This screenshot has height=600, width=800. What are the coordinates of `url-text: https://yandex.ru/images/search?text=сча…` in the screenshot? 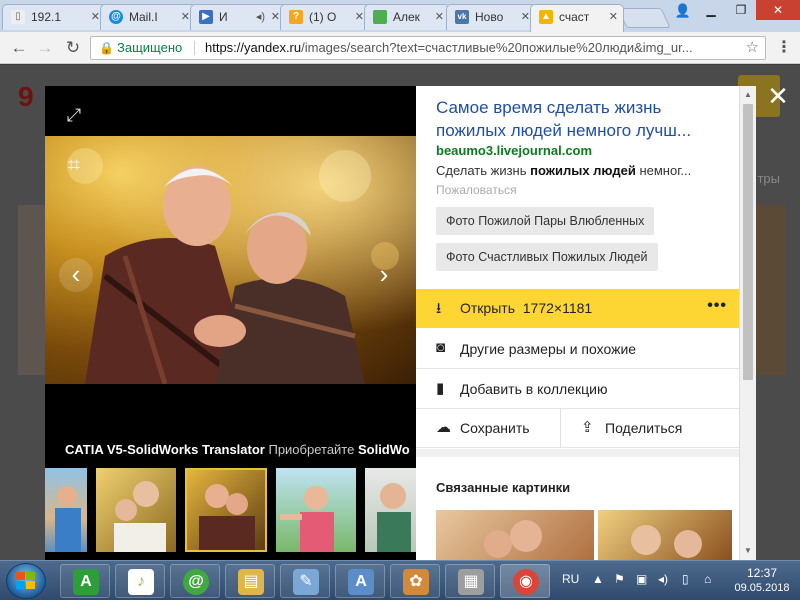 It's located at (449, 48).